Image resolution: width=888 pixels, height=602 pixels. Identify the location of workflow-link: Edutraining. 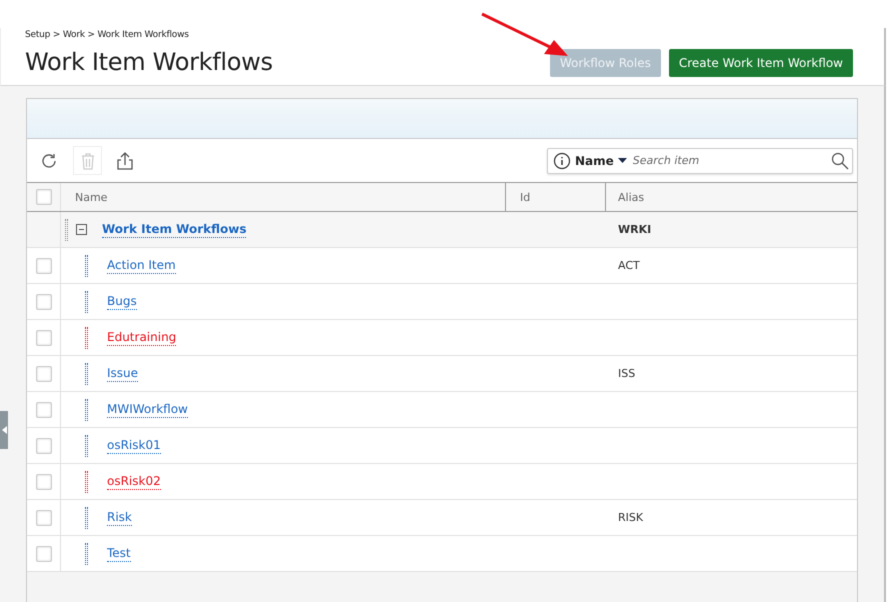
(141, 338).